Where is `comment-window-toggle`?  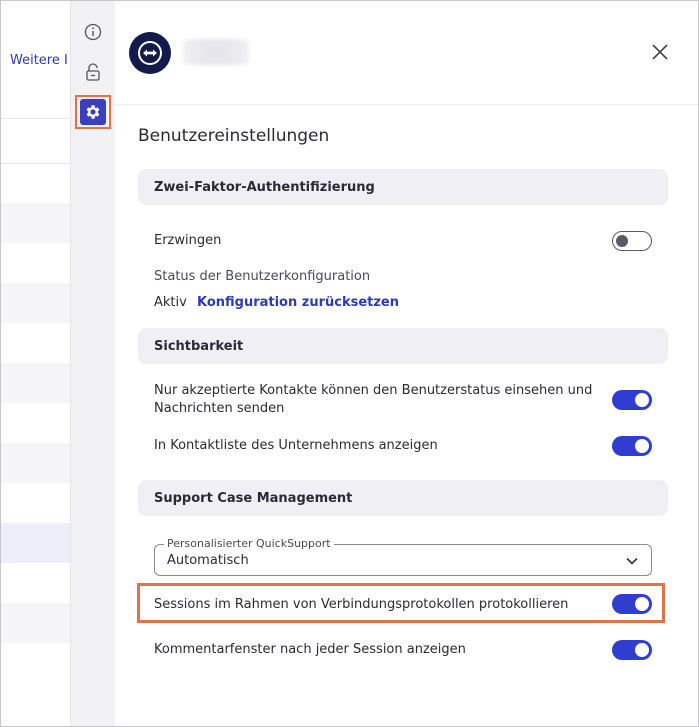 comment-window-toggle is located at coordinates (632, 650).